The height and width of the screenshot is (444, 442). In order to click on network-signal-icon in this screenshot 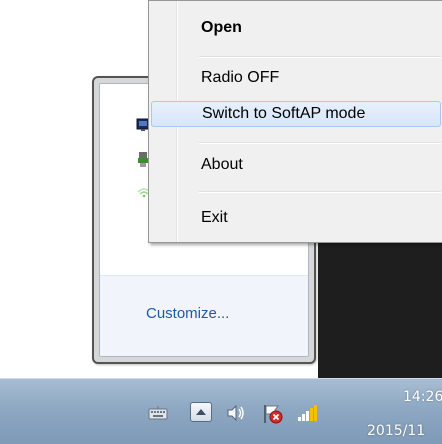, I will do `click(307, 413)`.